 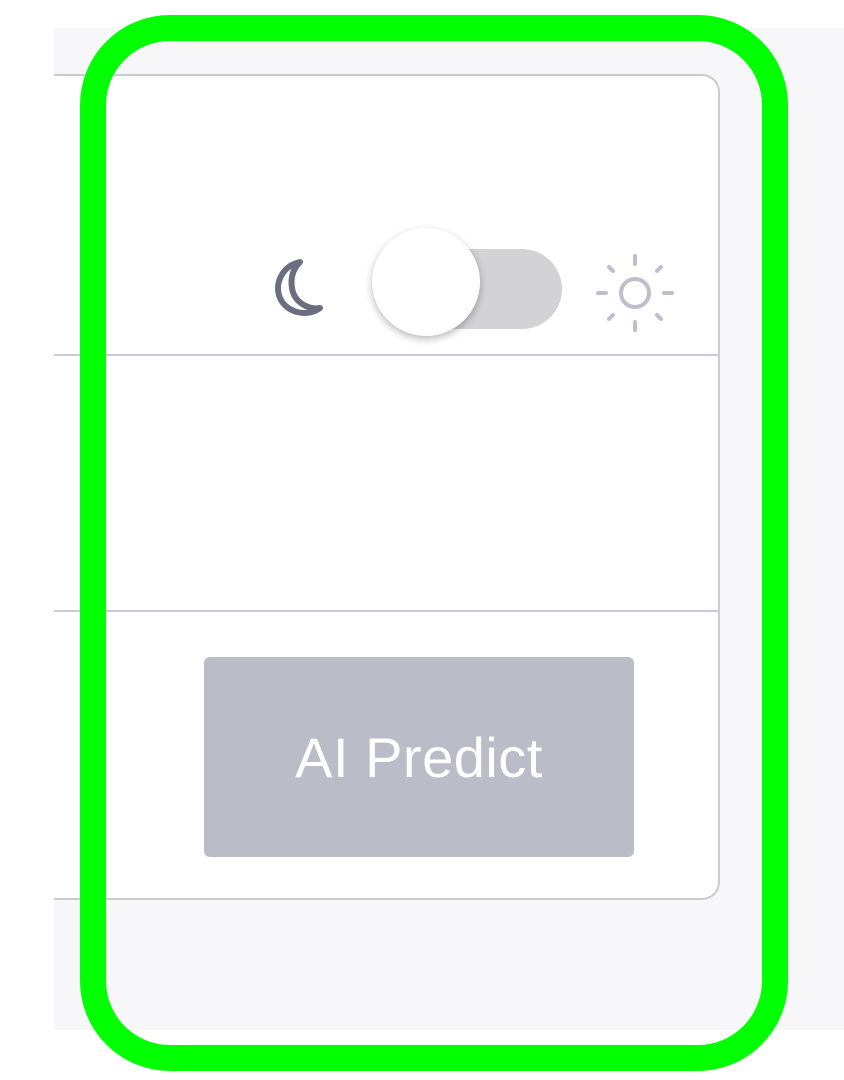 I want to click on panel-divider-bottom, so click(x=386, y=611).